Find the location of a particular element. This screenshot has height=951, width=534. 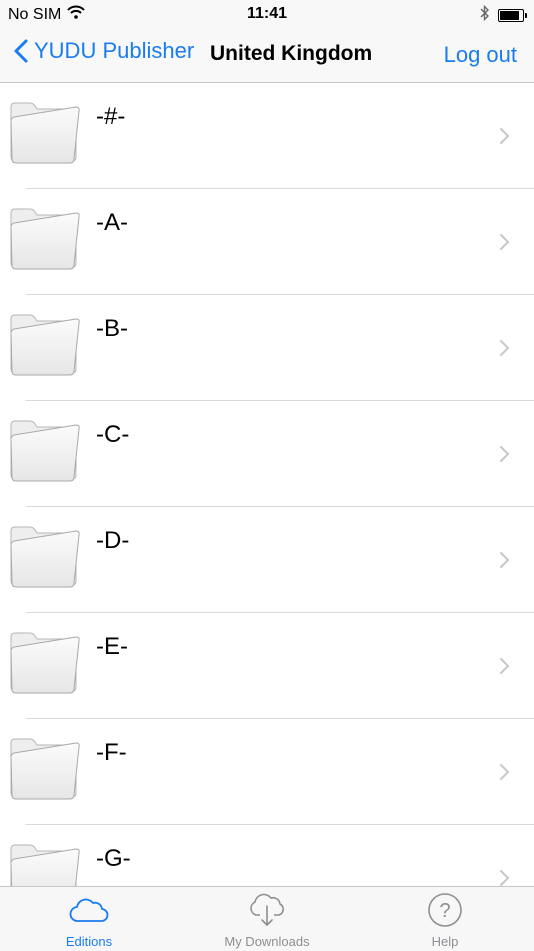

tab-editions: Editions is located at coordinates (89, 919).